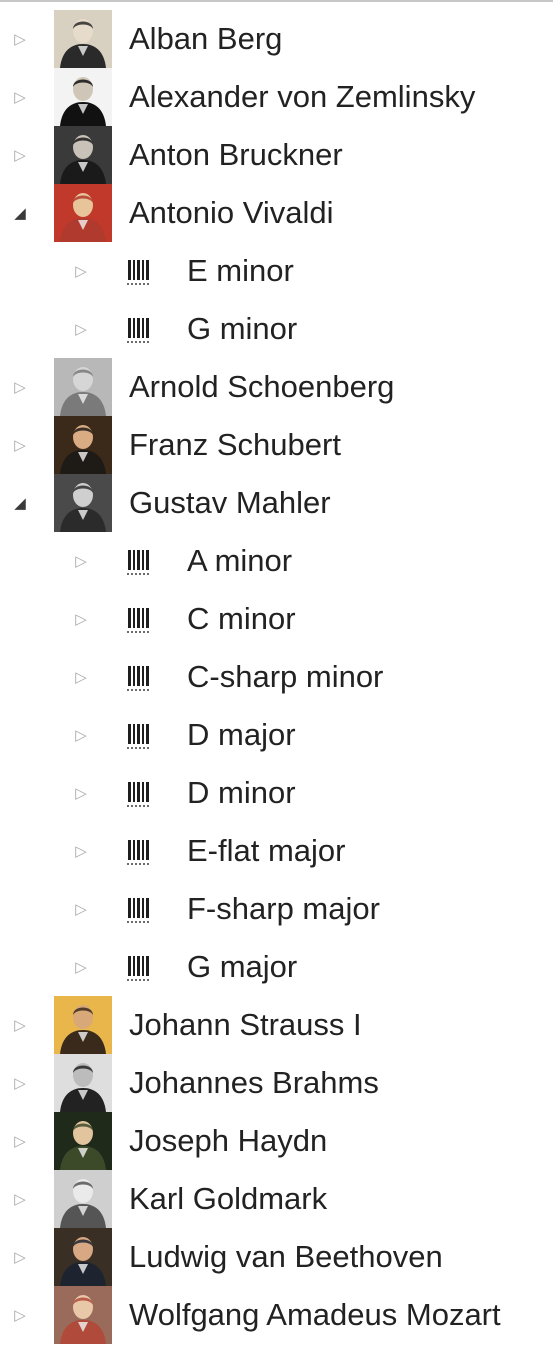  Describe the element at coordinates (245, 1024) in the screenshot. I see `composer-name: Johann Strauss I` at that location.